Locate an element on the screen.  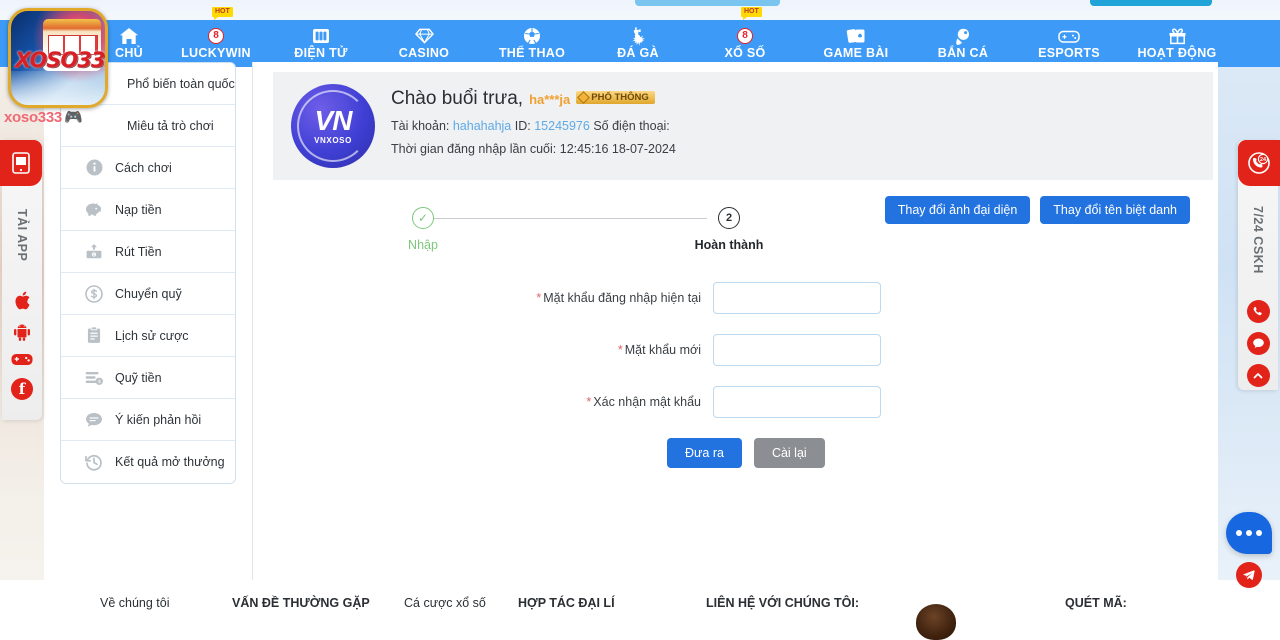
top-partial-button-right is located at coordinates (1151, 3).